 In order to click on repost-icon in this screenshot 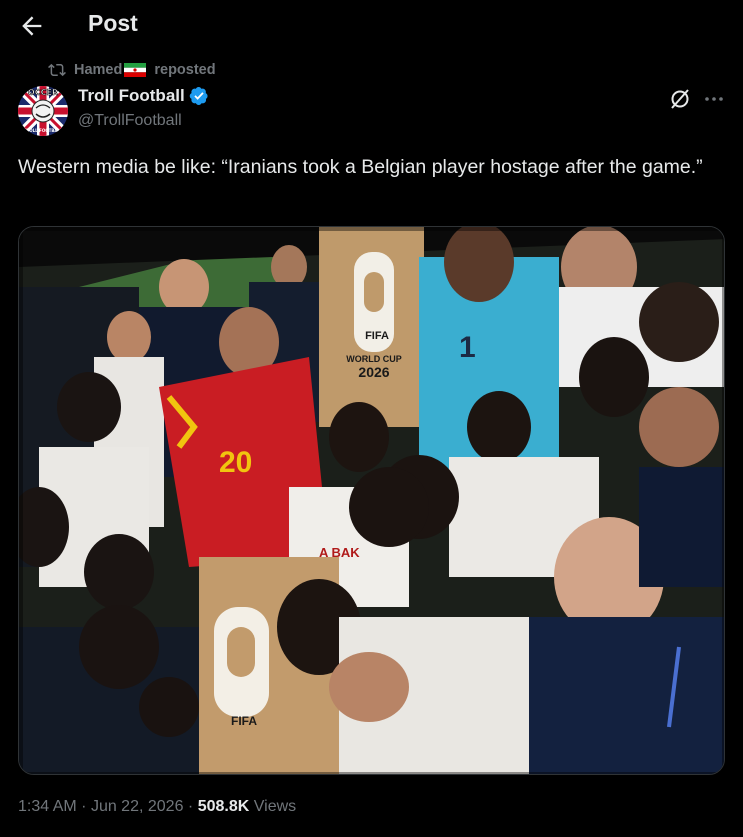, I will do `click(57, 70)`.